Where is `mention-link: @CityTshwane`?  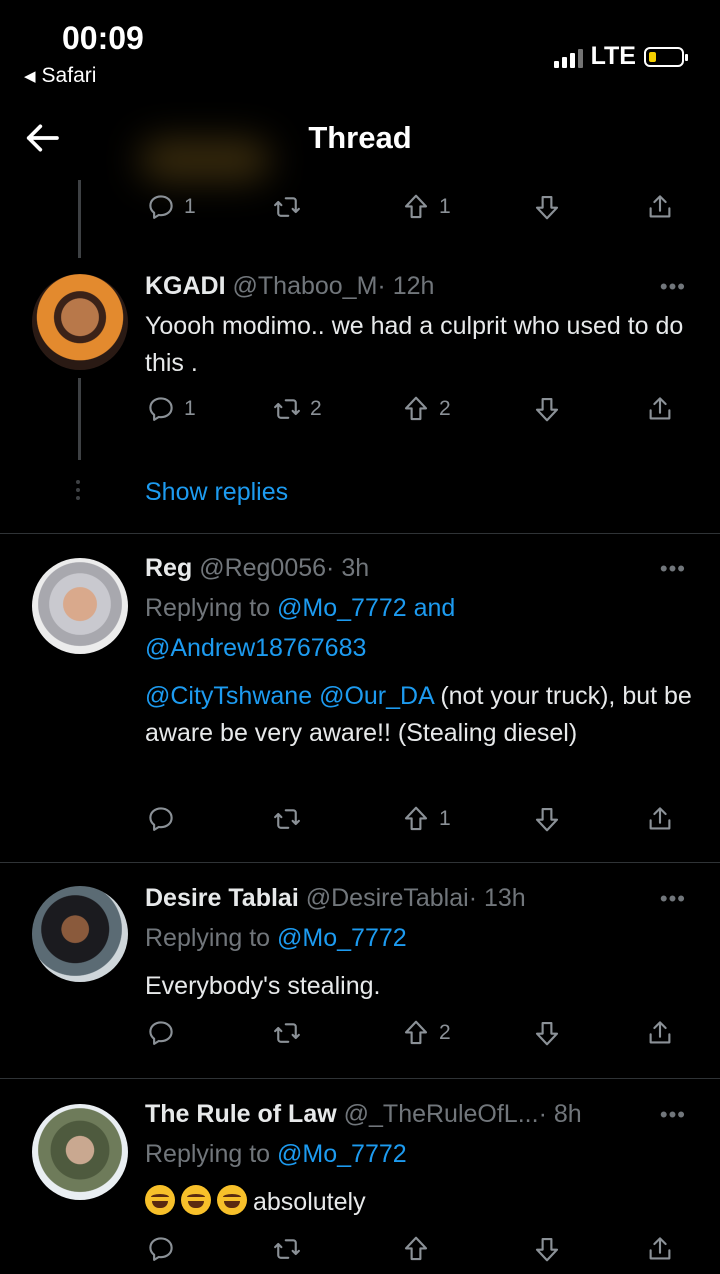 mention-link: @CityTshwane is located at coordinates (228, 696).